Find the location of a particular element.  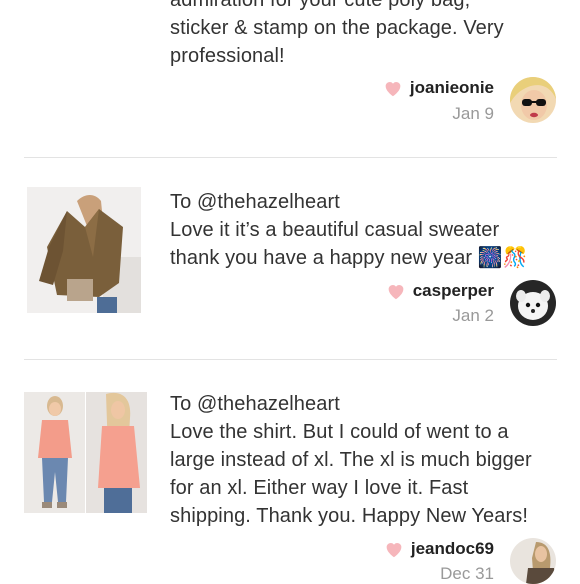

review-line: for an xl. Either way I love it. Fast is located at coordinates (319, 488).